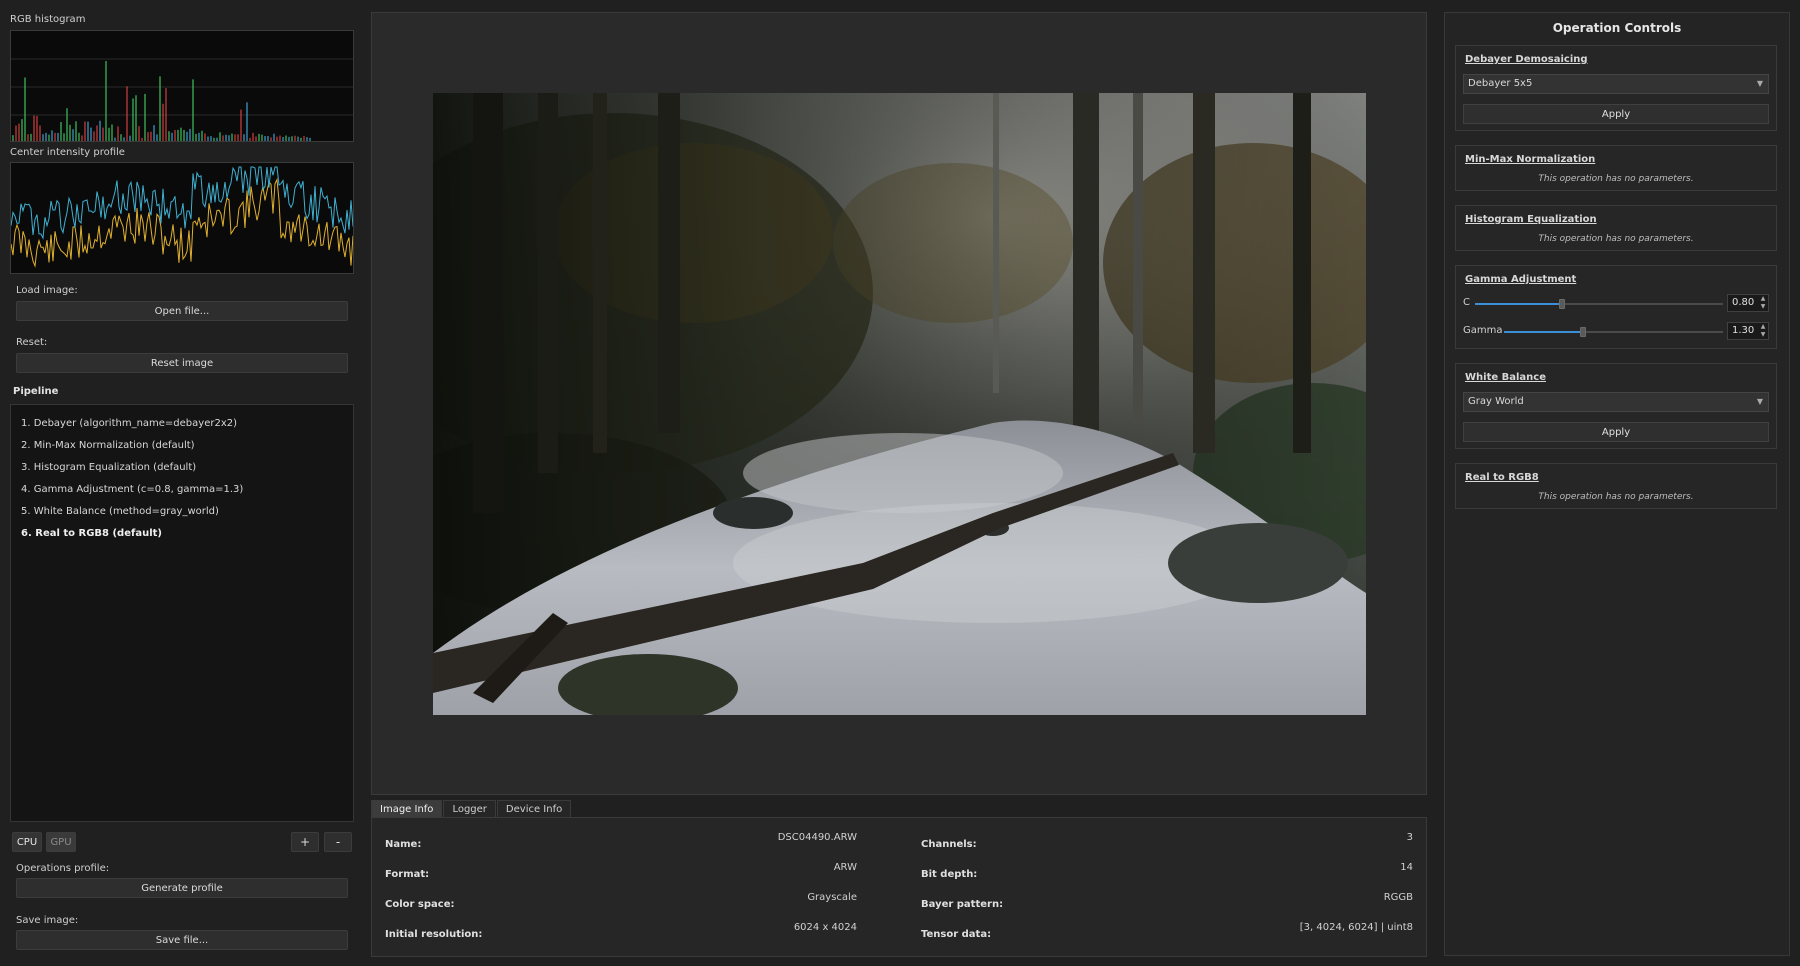 The height and width of the screenshot is (966, 1800). I want to click on reset-image-button: Reset image, so click(182, 363).